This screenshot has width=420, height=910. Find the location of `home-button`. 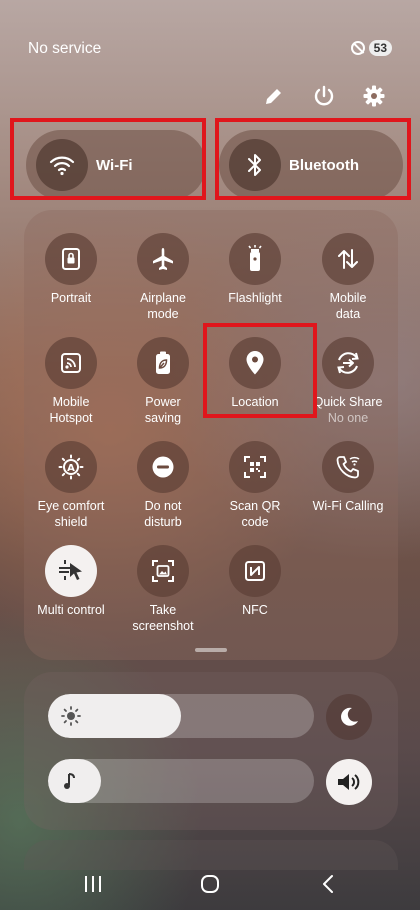

home-button is located at coordinates (210, 884).